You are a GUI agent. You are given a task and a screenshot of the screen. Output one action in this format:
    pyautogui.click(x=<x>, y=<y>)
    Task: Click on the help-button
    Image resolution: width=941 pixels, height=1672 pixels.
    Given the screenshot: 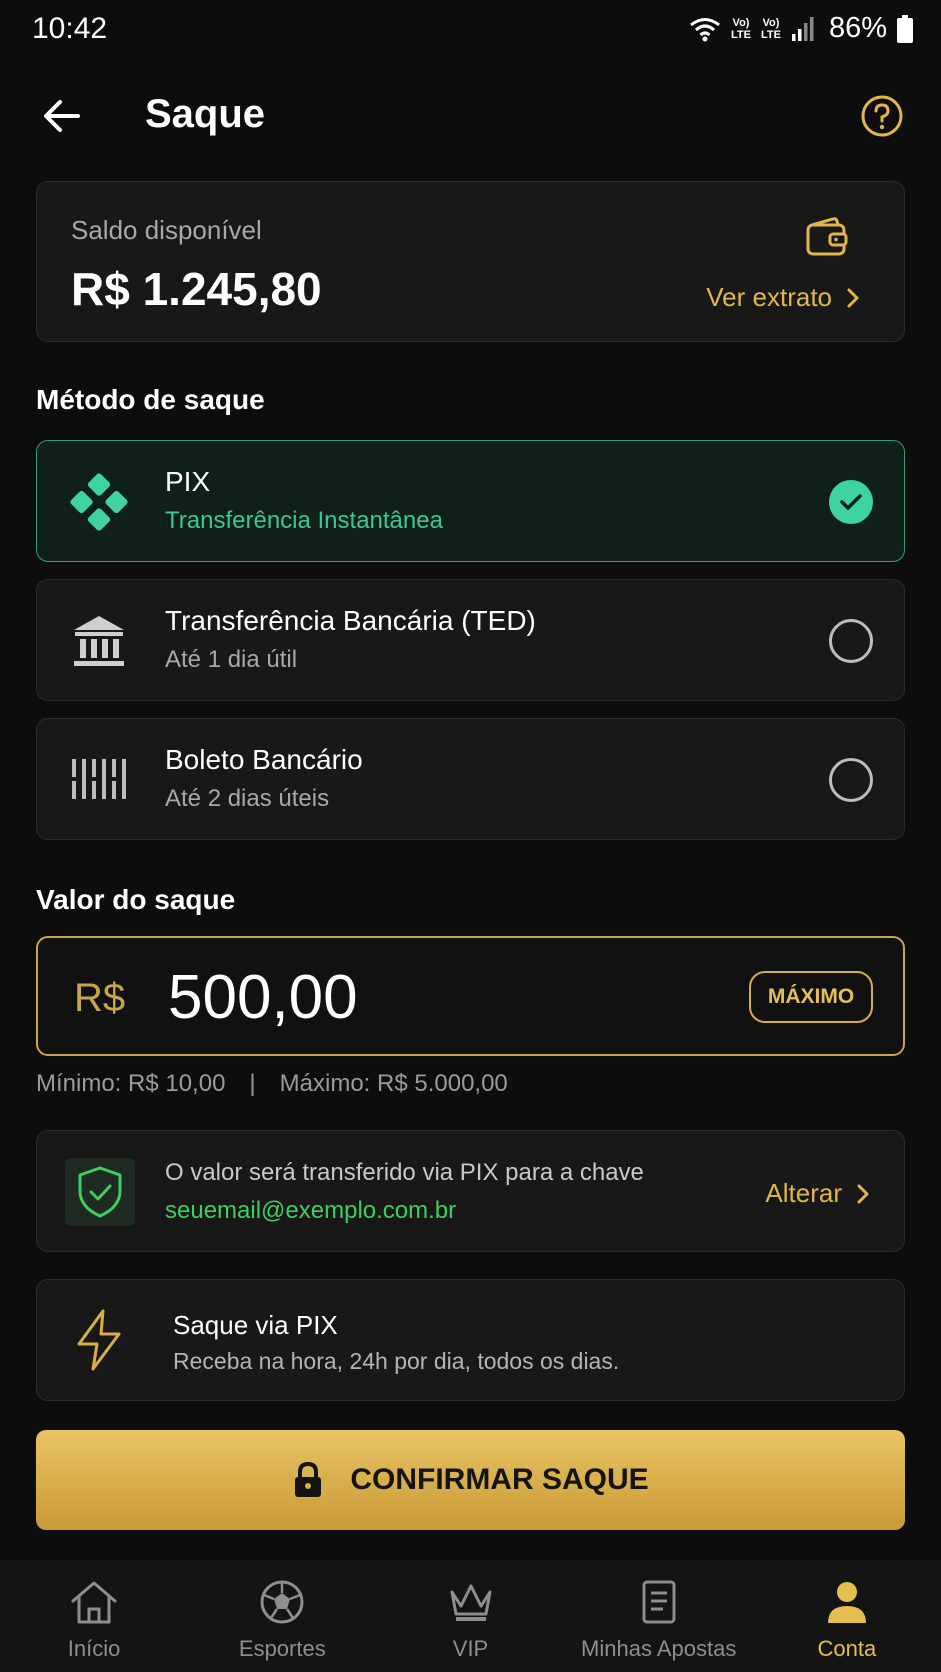 What is the action you would take?
    pyautogui.click(x=882, y=116)
    